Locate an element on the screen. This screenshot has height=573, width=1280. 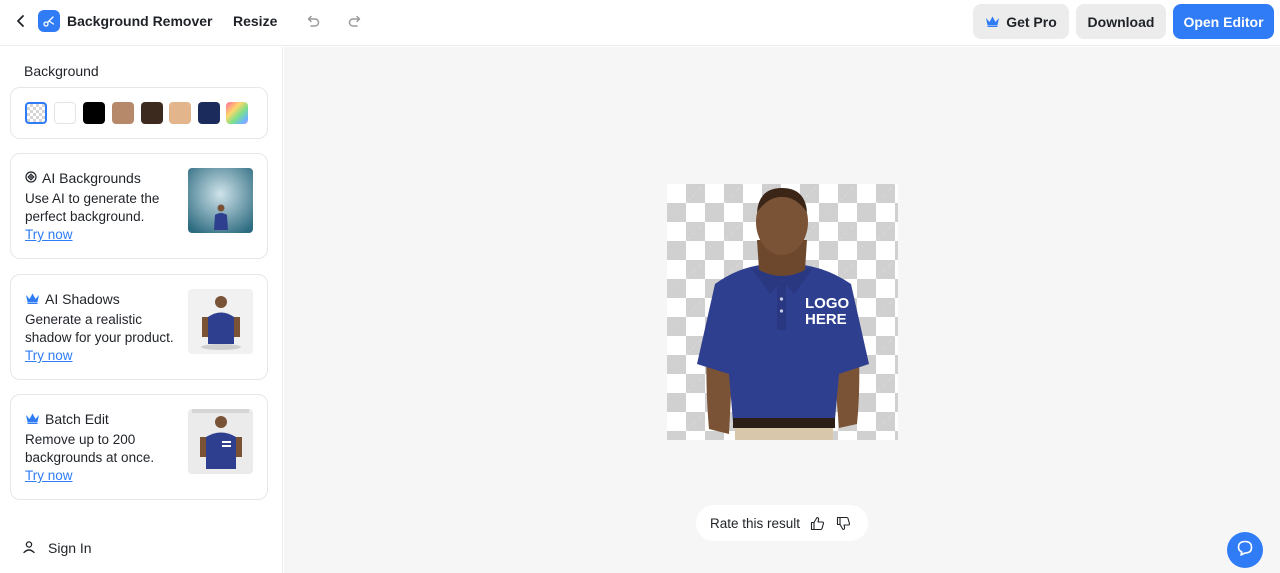
thumbs-down-icon is located at coordinates (843, 523).